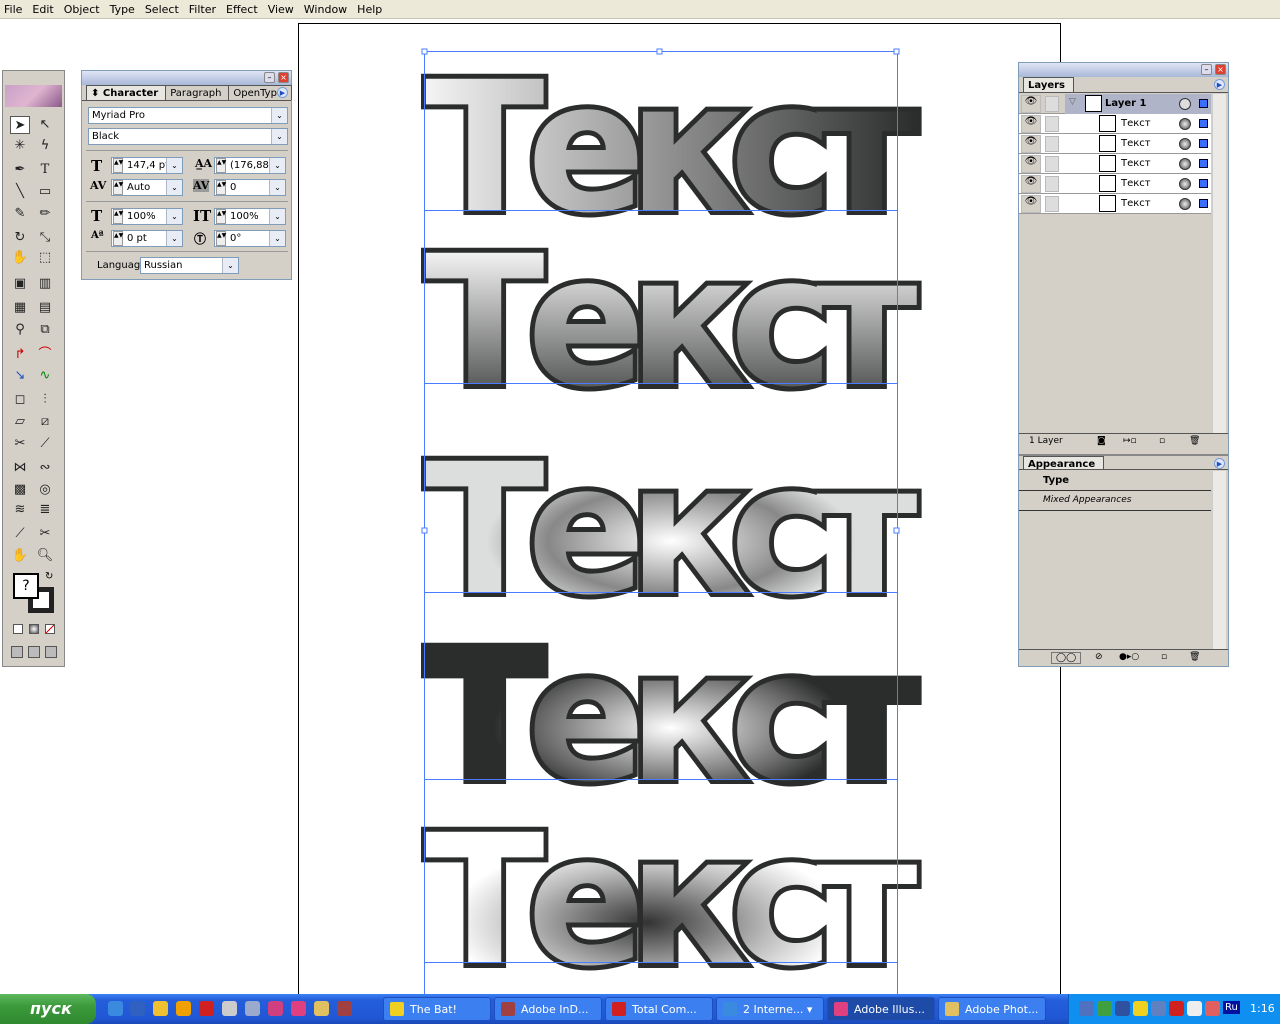 The height and width of the screenshot is (1024, 1280). What do you see at coordinates (45, 146) in the screenshot?
I see `lasso-tool: ϟ` at bounding box center [45, 146].